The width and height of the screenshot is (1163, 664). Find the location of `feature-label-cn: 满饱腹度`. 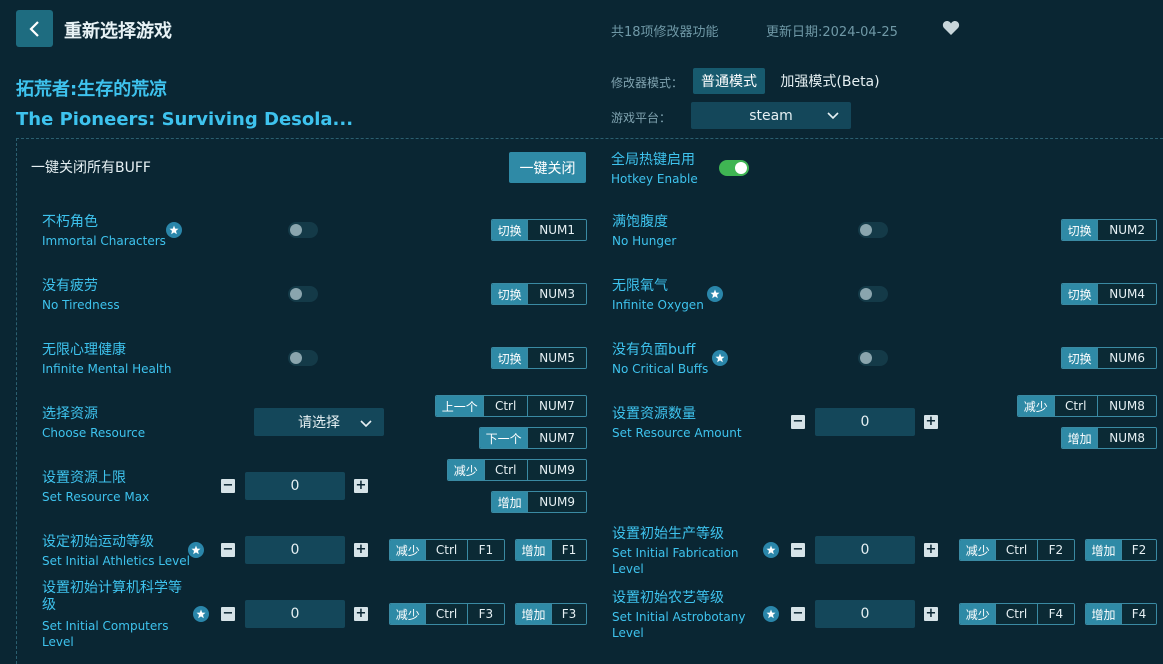

feature-label-cn: 满饱腹度 is located at coordinates (640, 222).